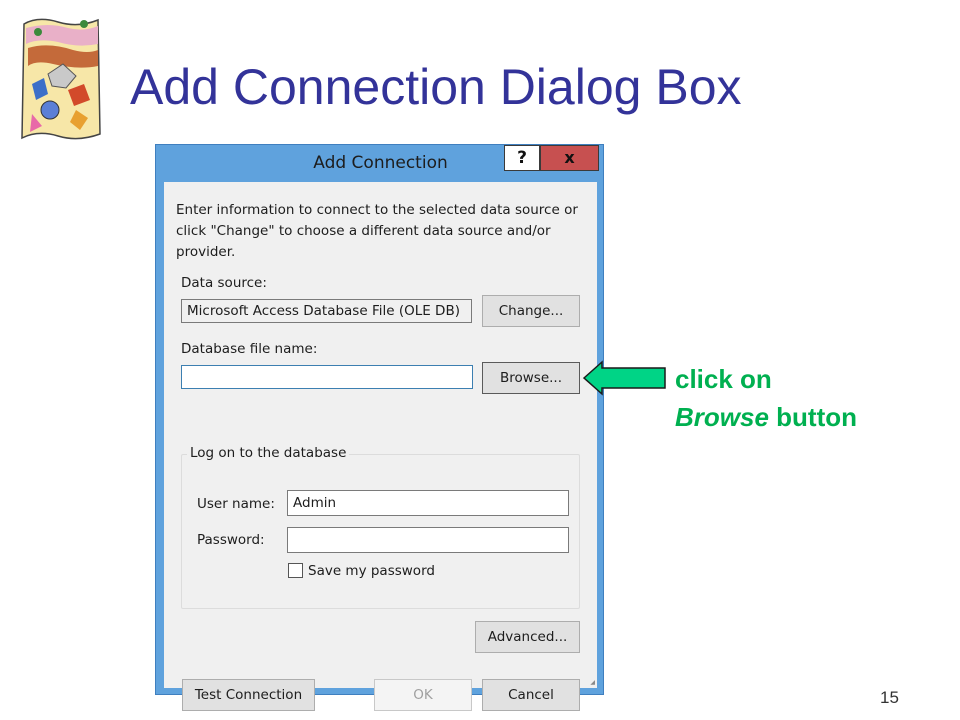 Image resolution: width=960 pixels, height=720 pixels. What do you see at coordinates (423, 695) in the screenshot?
I see `ok-button: OK` at bounding box center [423, 695].